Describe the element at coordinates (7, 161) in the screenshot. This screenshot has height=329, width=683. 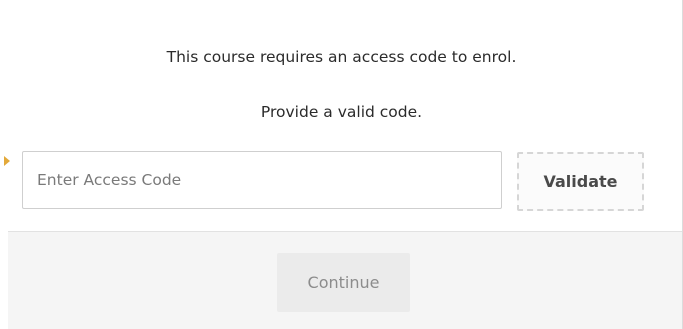
I see `focus-marker-icon` at that location.